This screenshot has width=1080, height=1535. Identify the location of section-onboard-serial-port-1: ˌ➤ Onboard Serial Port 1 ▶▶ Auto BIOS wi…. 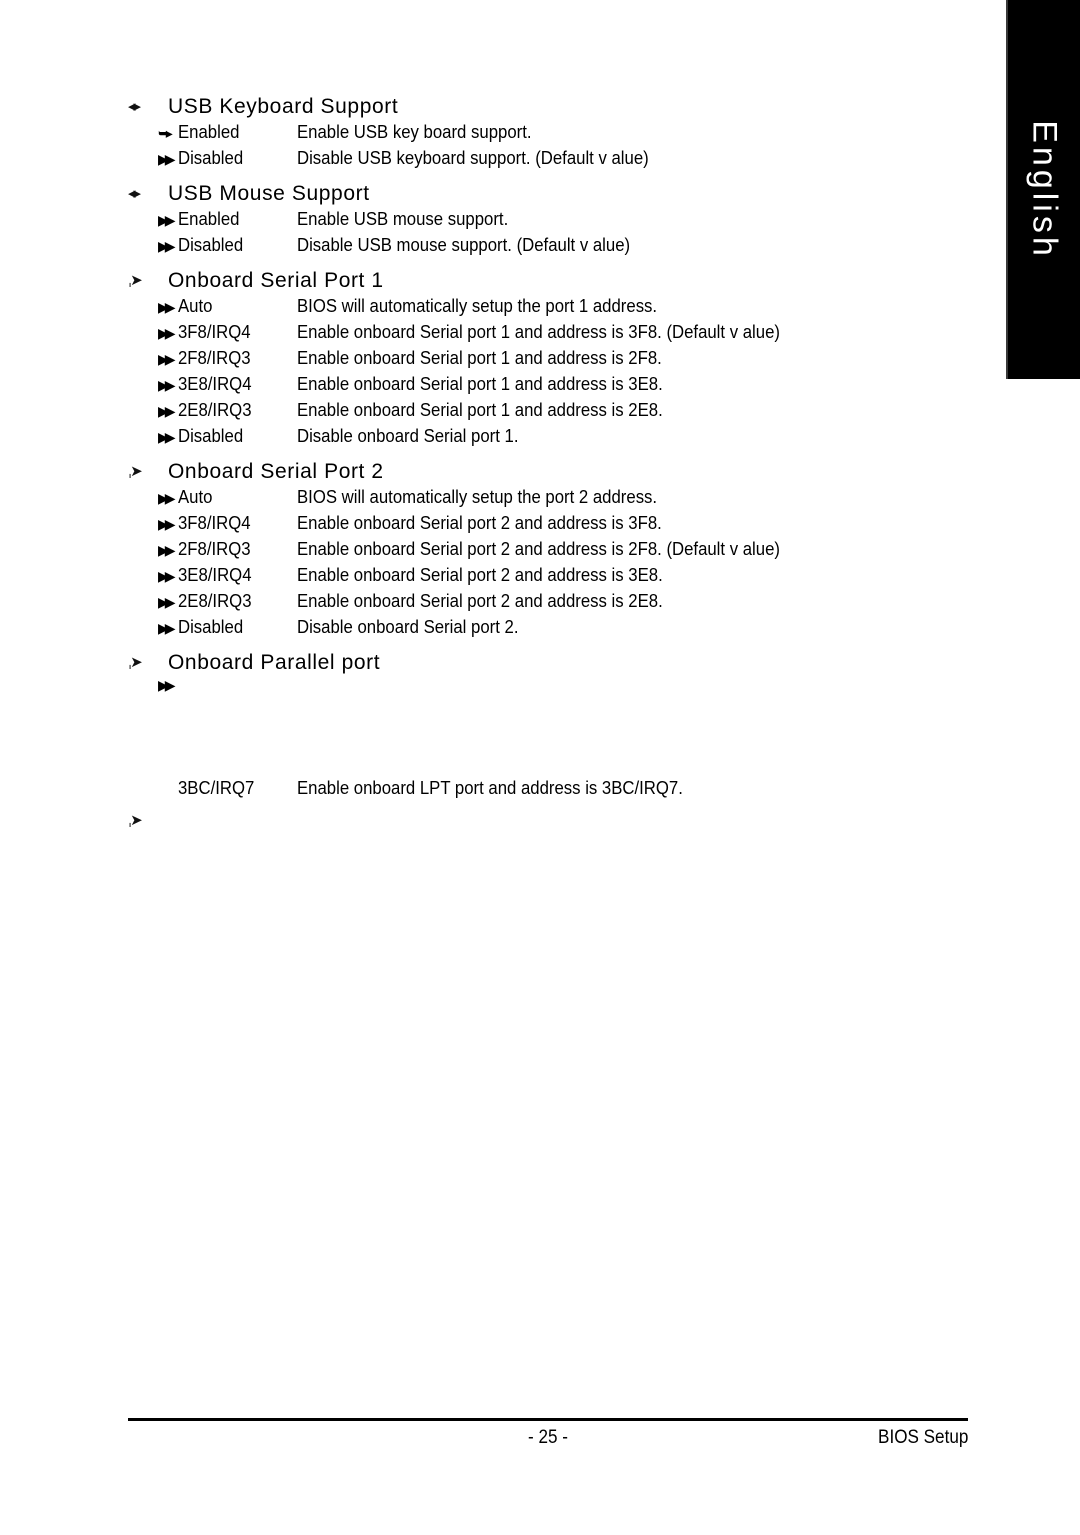
(508, 357).